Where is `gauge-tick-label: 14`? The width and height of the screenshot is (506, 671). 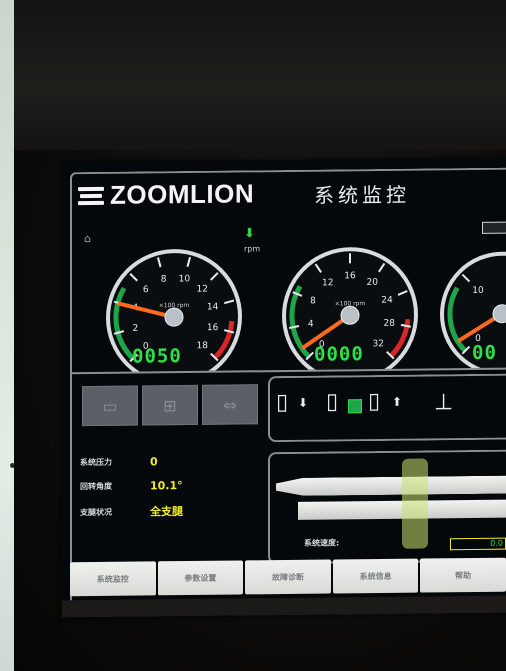 gauge-tick-label: 14 is located at coordinates (213, 307).